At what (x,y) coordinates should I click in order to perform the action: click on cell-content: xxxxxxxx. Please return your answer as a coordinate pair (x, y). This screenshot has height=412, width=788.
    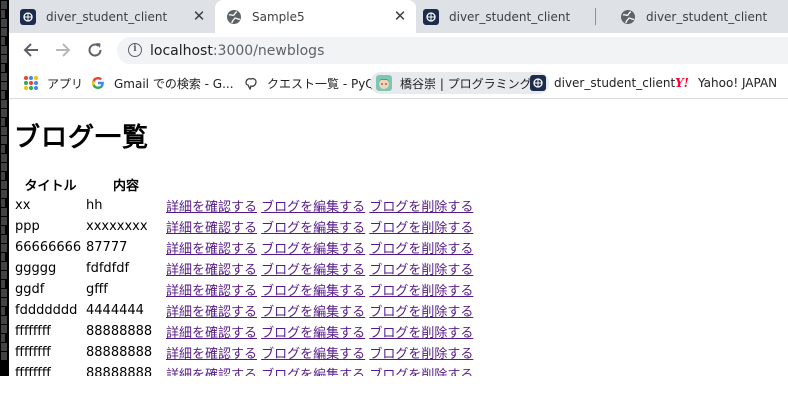
    Looking at the image, I should click on (117, 226).